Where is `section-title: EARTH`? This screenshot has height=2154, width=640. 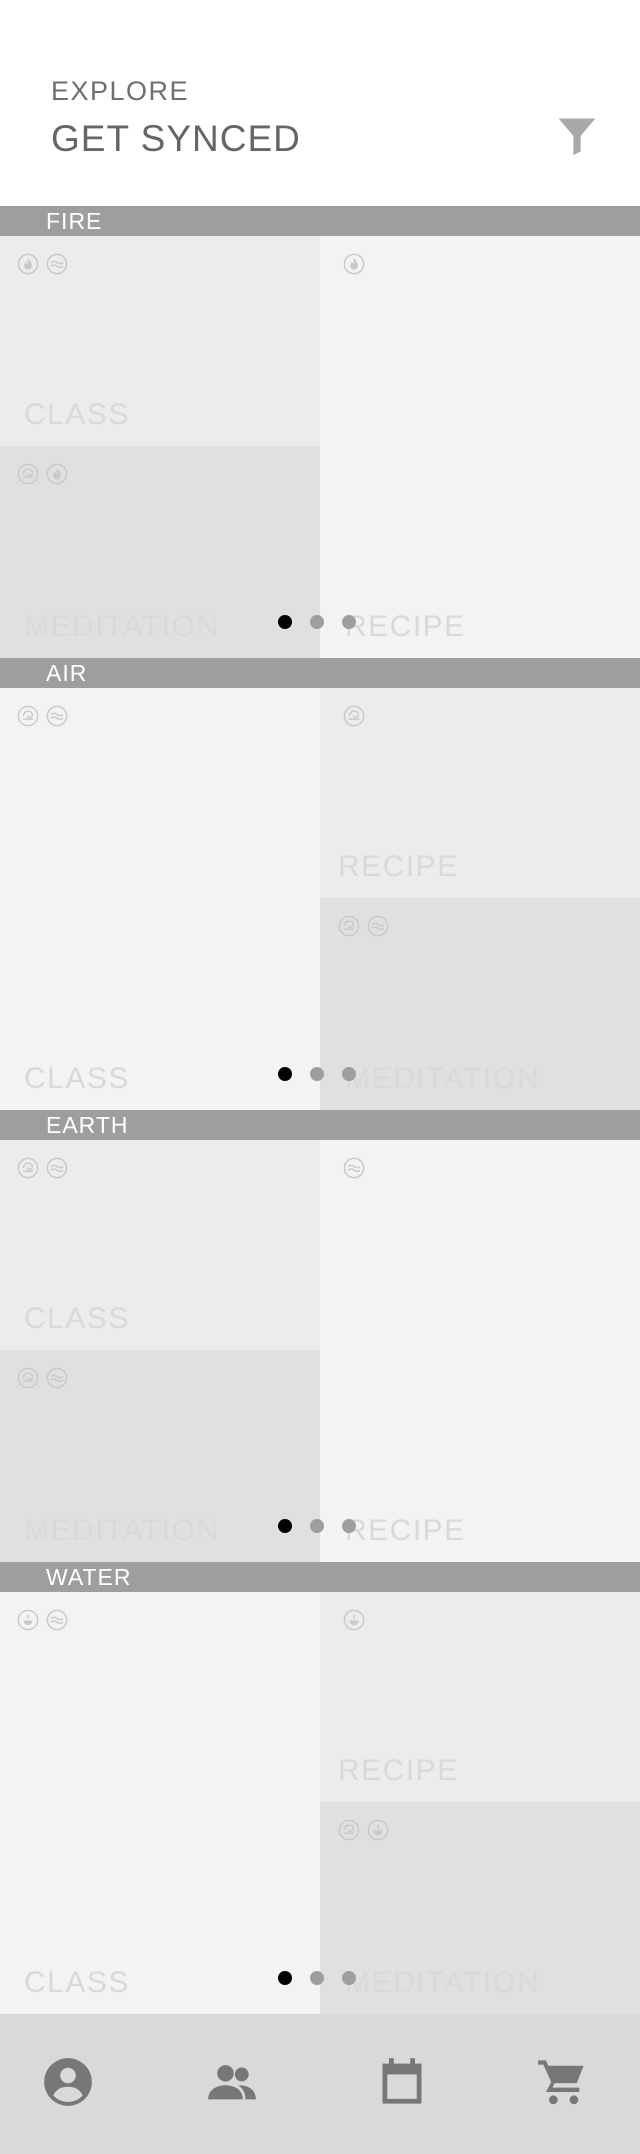 section-title: EARTH is located at coordinates (87, 1125).